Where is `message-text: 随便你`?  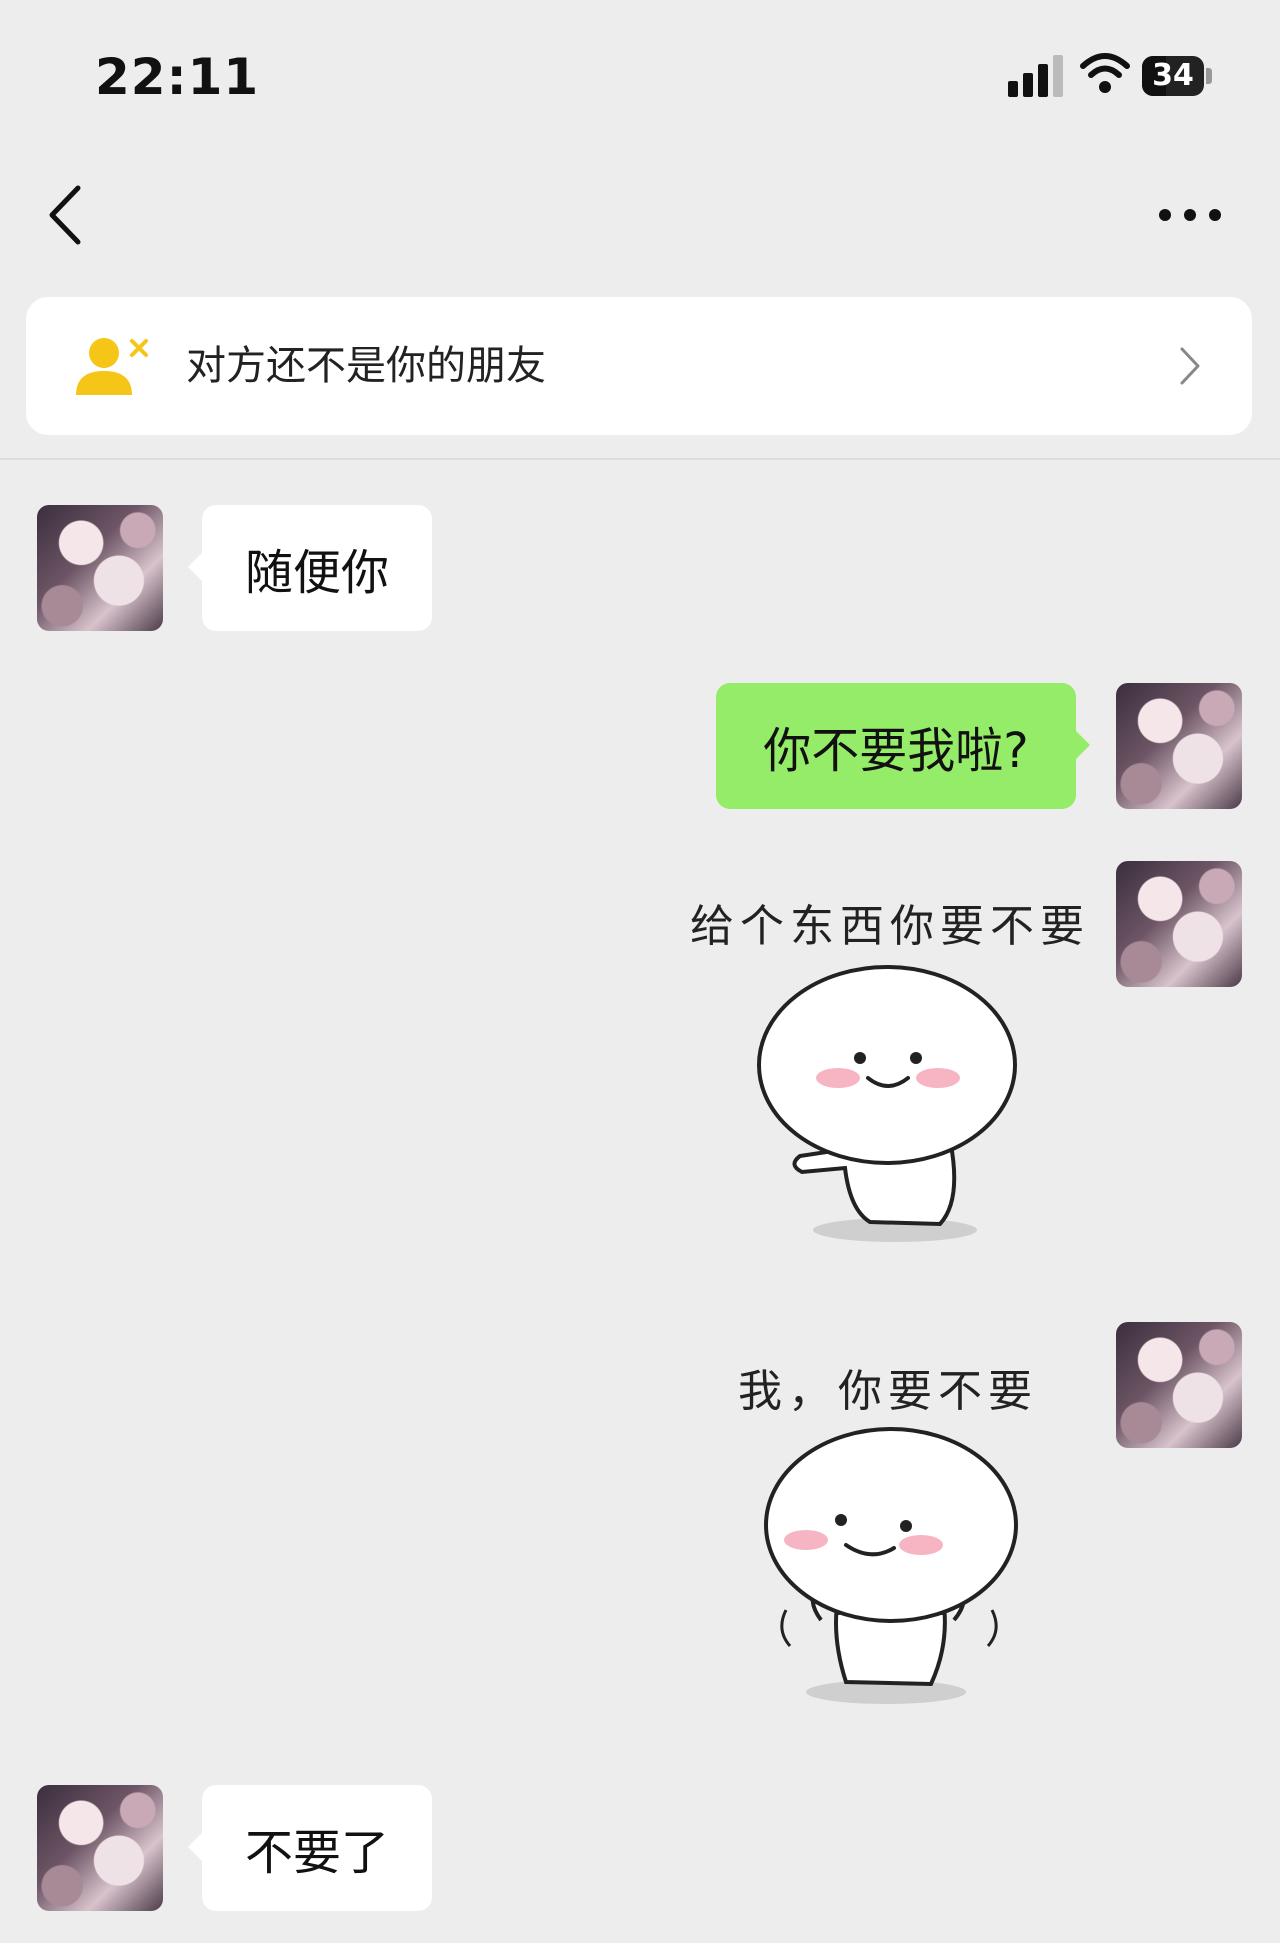
message-text: 随便你 is located at coordinates (316, 573).